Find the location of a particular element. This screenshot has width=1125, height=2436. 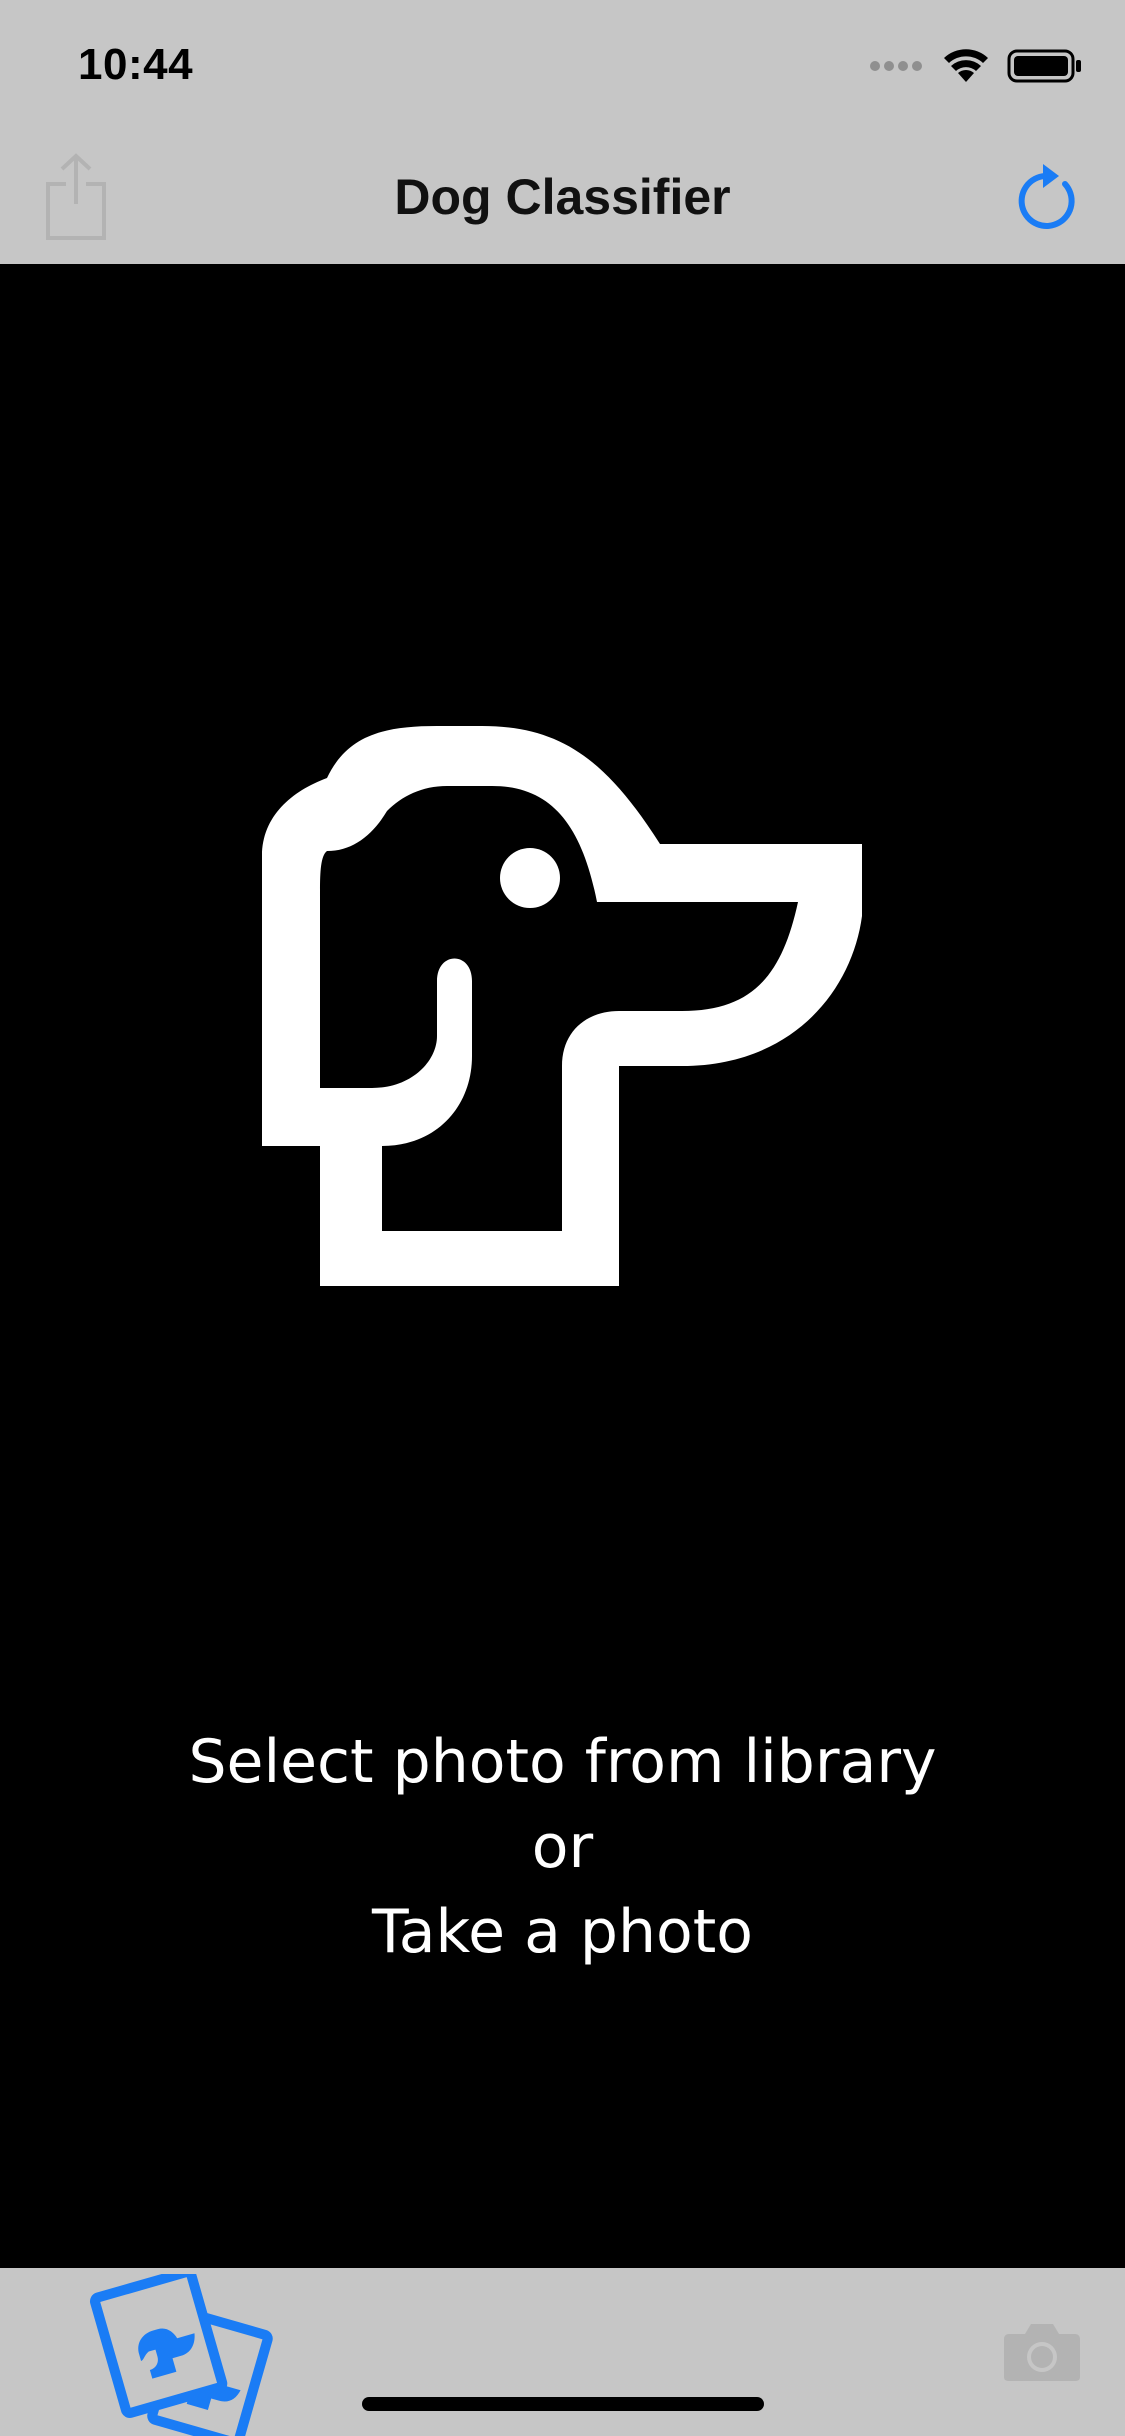

camera-button is located at coordinates (1042, 2352).